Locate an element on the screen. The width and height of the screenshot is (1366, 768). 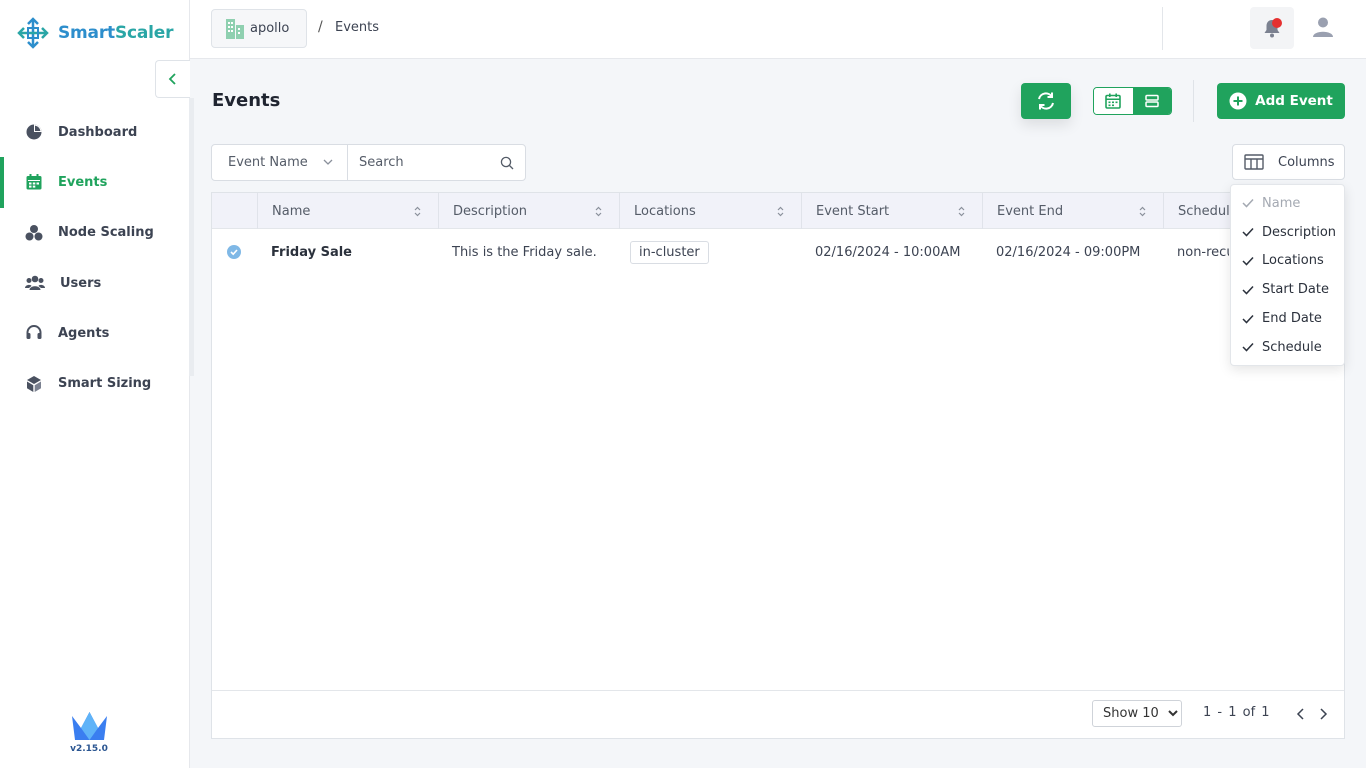
list-view-button is located at coordinates (1151, 101).